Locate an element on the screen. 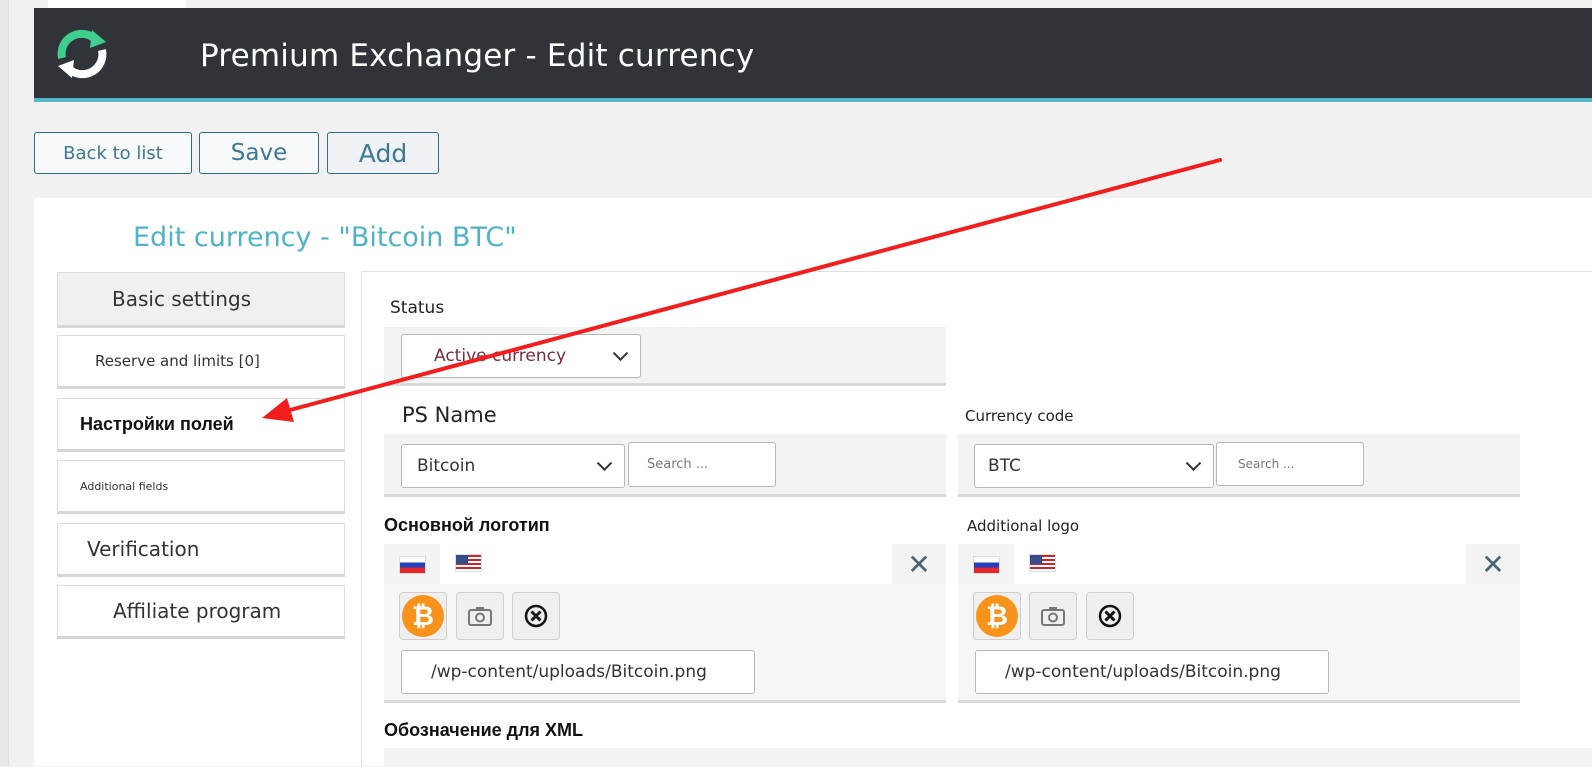  additional-logo-preview: ₿ is located at coordinates (997, 616).